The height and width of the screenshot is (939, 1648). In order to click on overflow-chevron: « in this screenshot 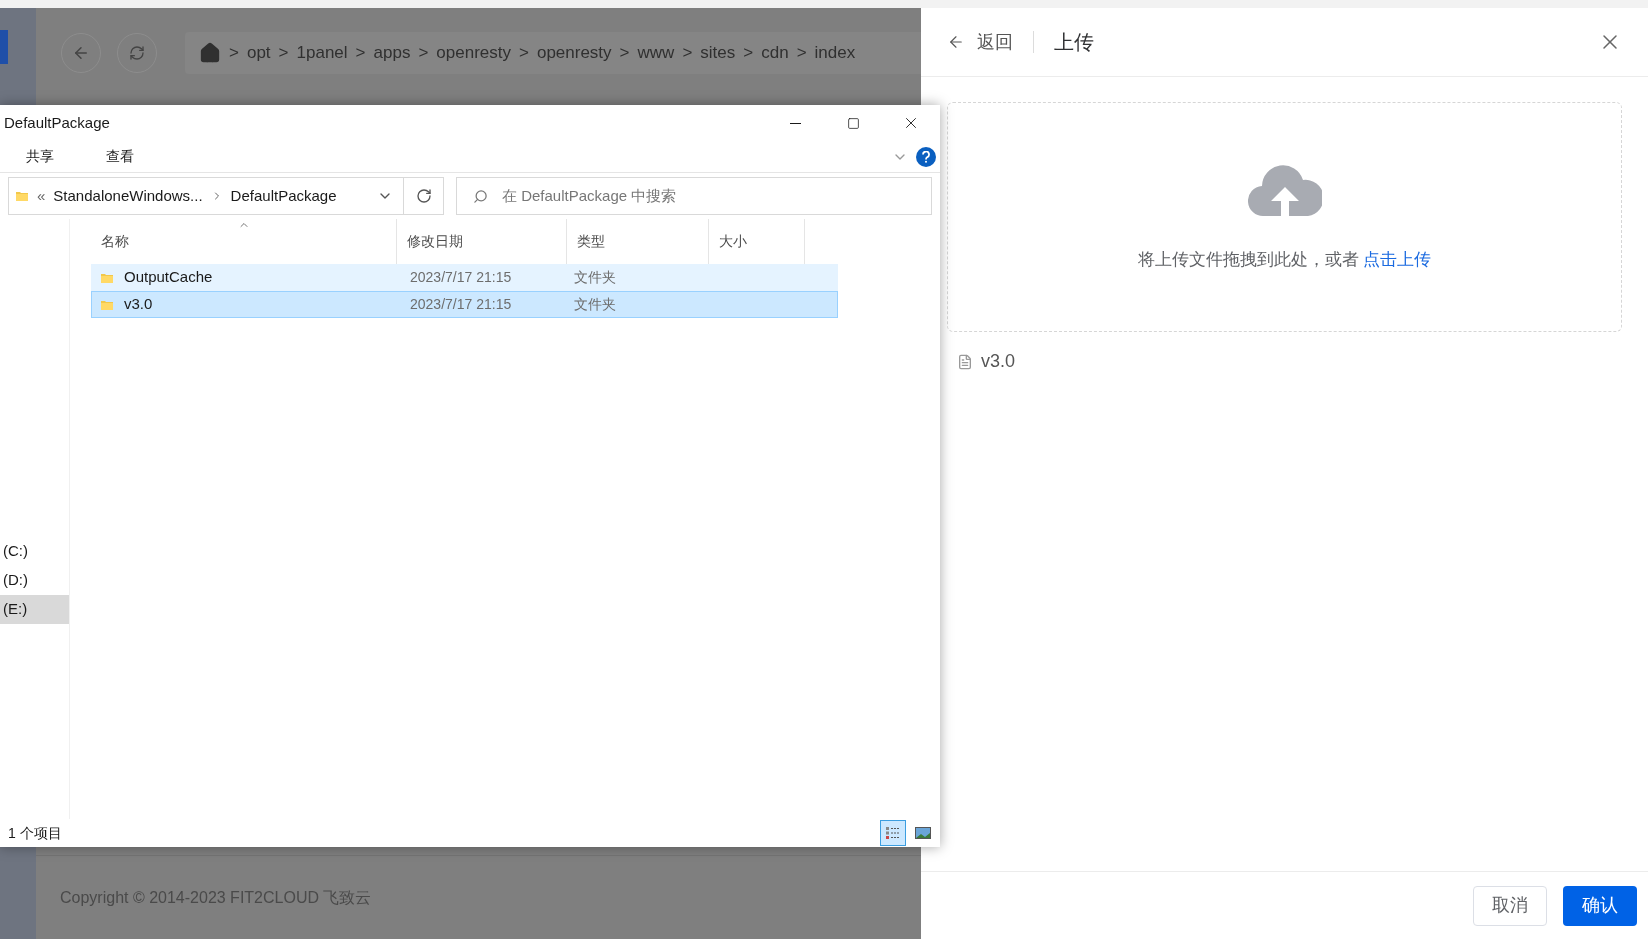, I will do `click(41, 196)`.